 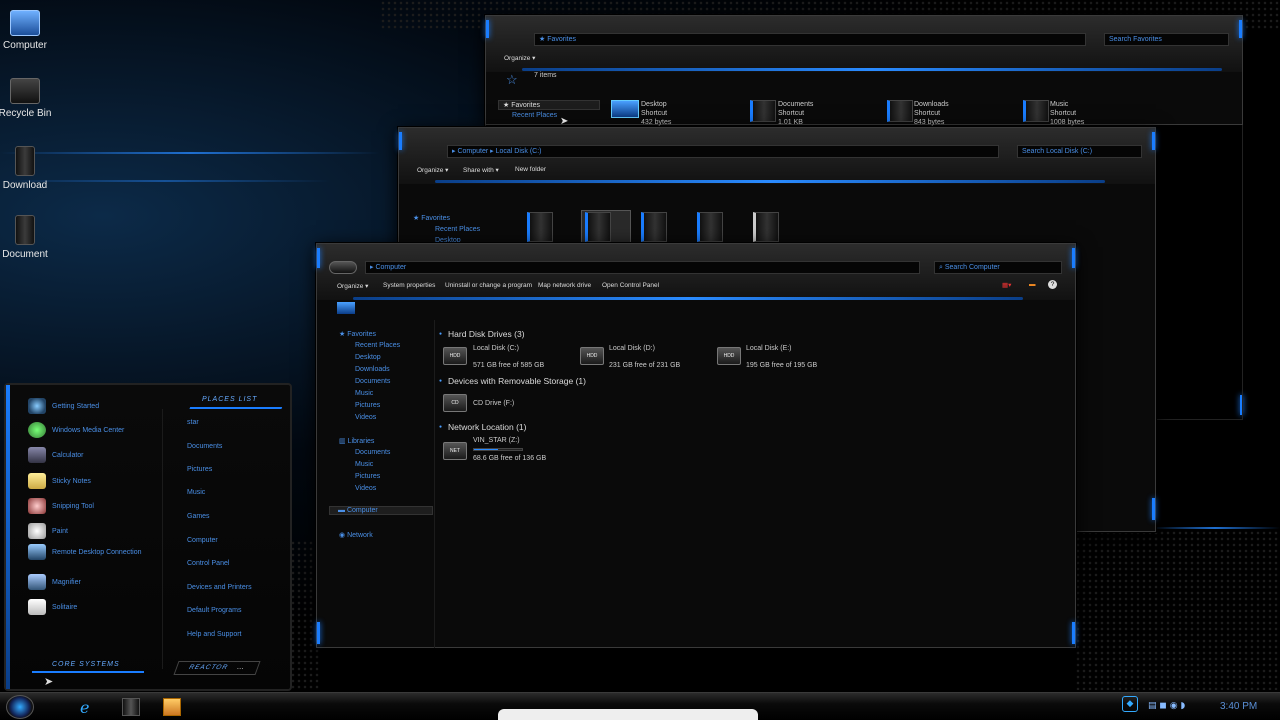 What do you see at coordinates (367, 405) in the screenshot?
I see `nav-pictures: Pictures` at bounding box center [367, 405].